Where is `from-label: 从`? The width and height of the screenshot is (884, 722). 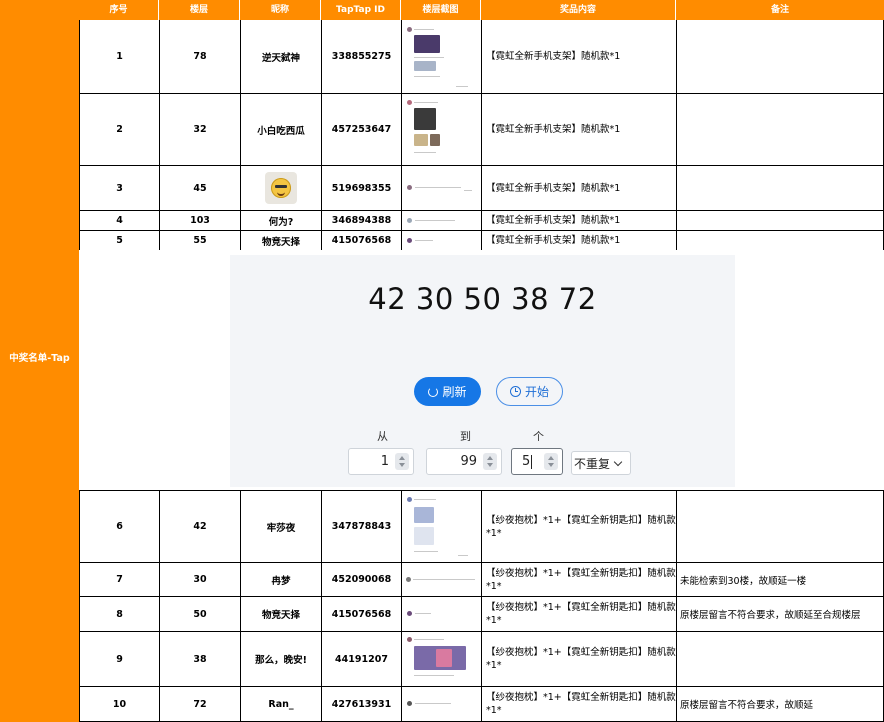
from-label: 从 is located at coordinates (382, 436).